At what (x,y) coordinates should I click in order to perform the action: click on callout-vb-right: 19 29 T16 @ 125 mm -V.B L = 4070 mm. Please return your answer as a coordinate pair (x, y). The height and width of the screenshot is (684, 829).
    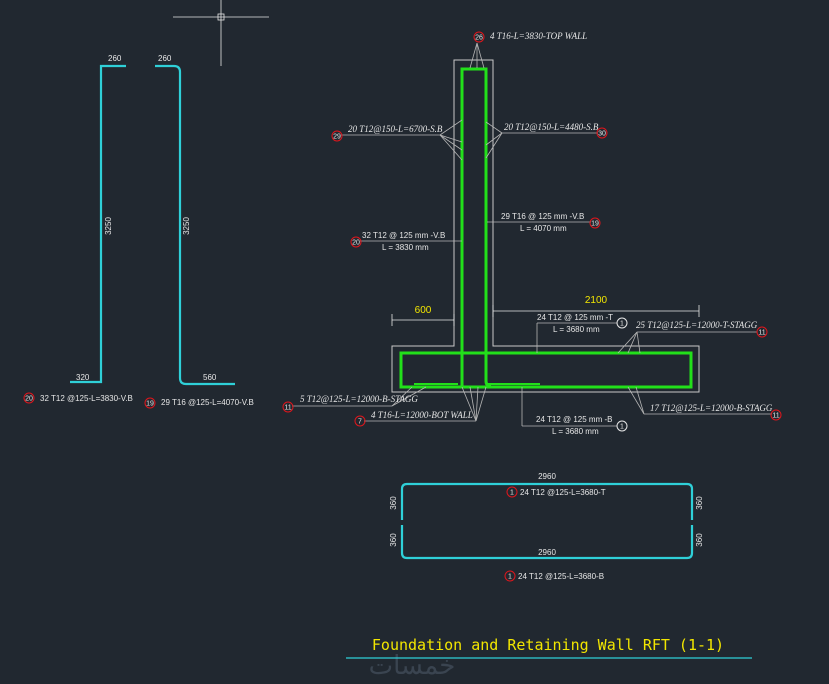
    Looking at the image, I should click on (544, 222).